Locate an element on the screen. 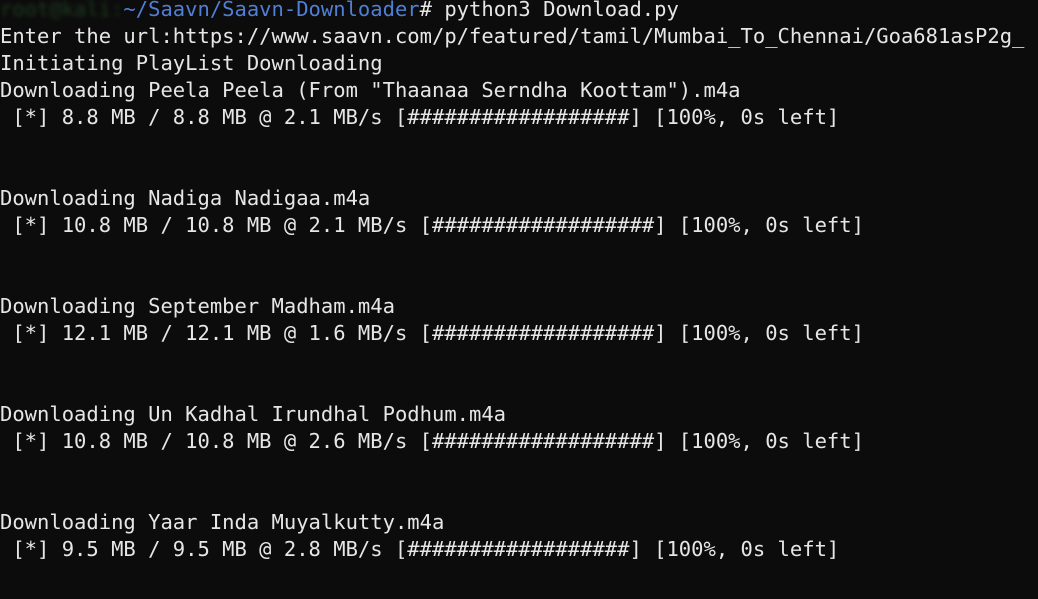 The width and height of the screenshot is (1038, 599). prompt-path: ~/Saavn/Saavn-Downloader is located at coordinates (271, 10).